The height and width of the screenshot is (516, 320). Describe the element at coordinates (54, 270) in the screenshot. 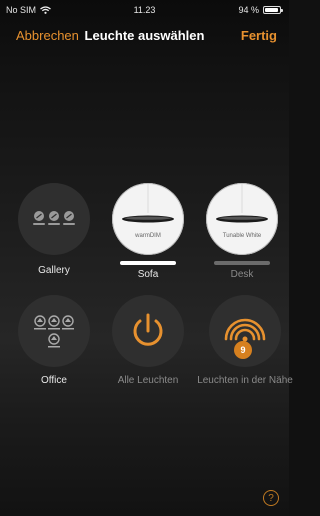

I see `tile-label-gallery: Gallery` at that location.